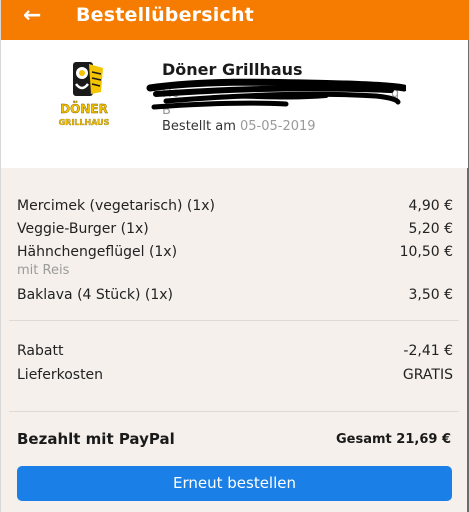  What do you see at coordinates (96, 439) in the screenshot?
I see `payment-method: Bezahlt mit PayPal` at bounding box center [96, 439].